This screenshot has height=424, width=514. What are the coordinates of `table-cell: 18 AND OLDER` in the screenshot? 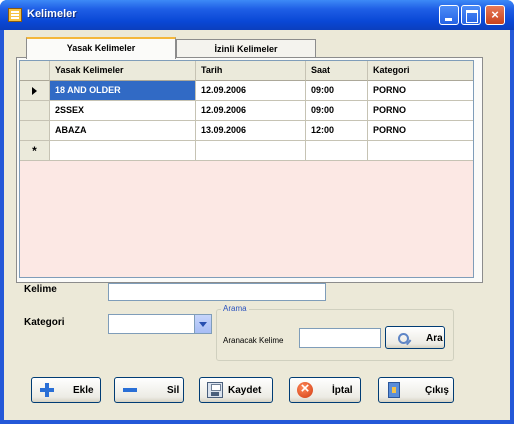 It's located at (123, 91).